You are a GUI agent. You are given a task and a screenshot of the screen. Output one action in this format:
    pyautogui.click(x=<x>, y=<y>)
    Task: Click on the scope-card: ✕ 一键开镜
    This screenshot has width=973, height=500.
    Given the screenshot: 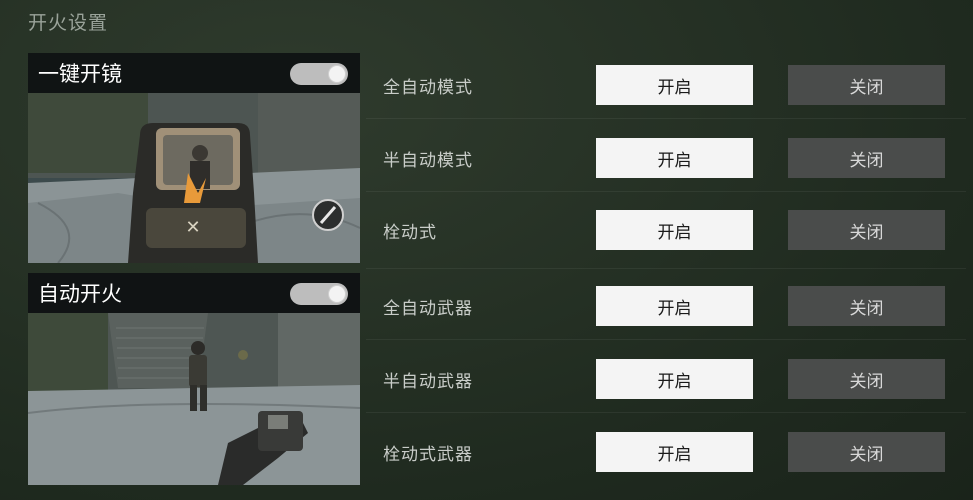 What is the action you would take?
    pyautogui.click(x=194, y=158)
    